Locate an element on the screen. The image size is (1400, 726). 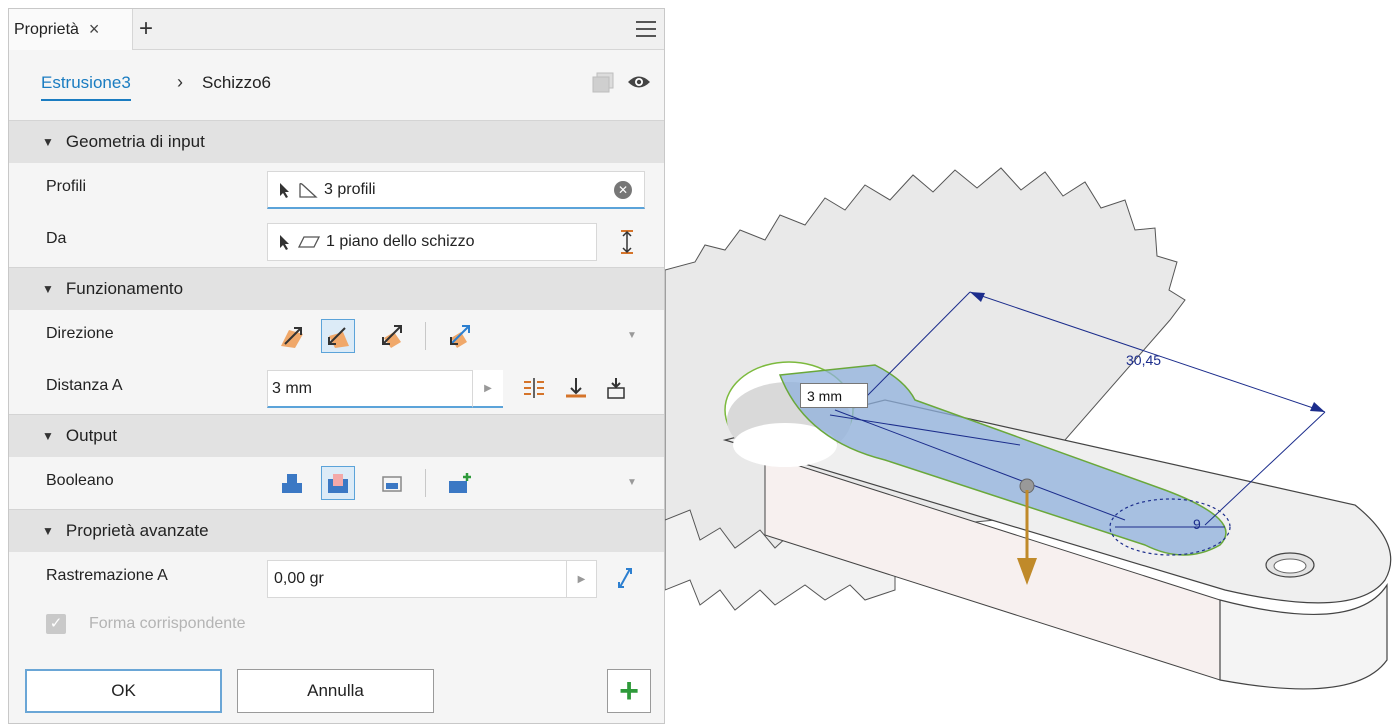
match-shape-label: Forma corrispondente is located at coordinates (167, 623).